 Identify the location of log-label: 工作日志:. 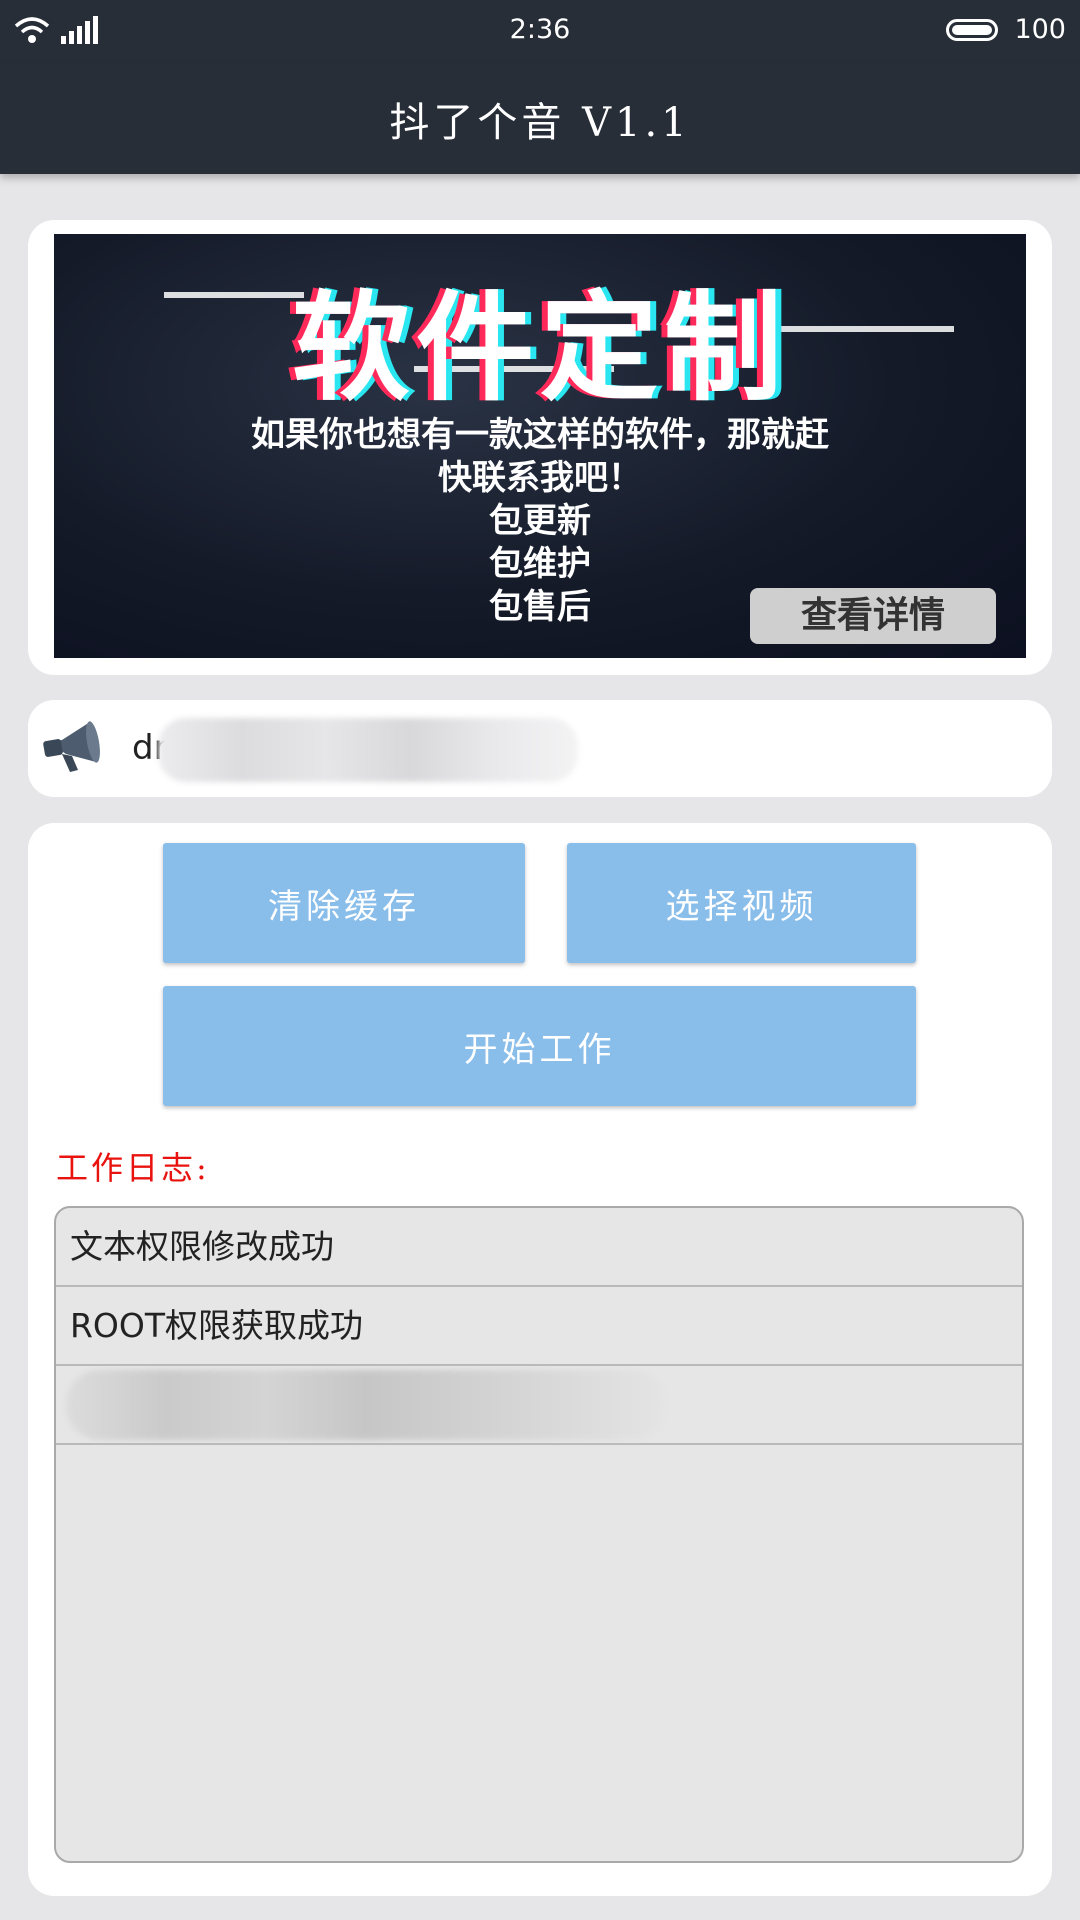
(133, 1168).